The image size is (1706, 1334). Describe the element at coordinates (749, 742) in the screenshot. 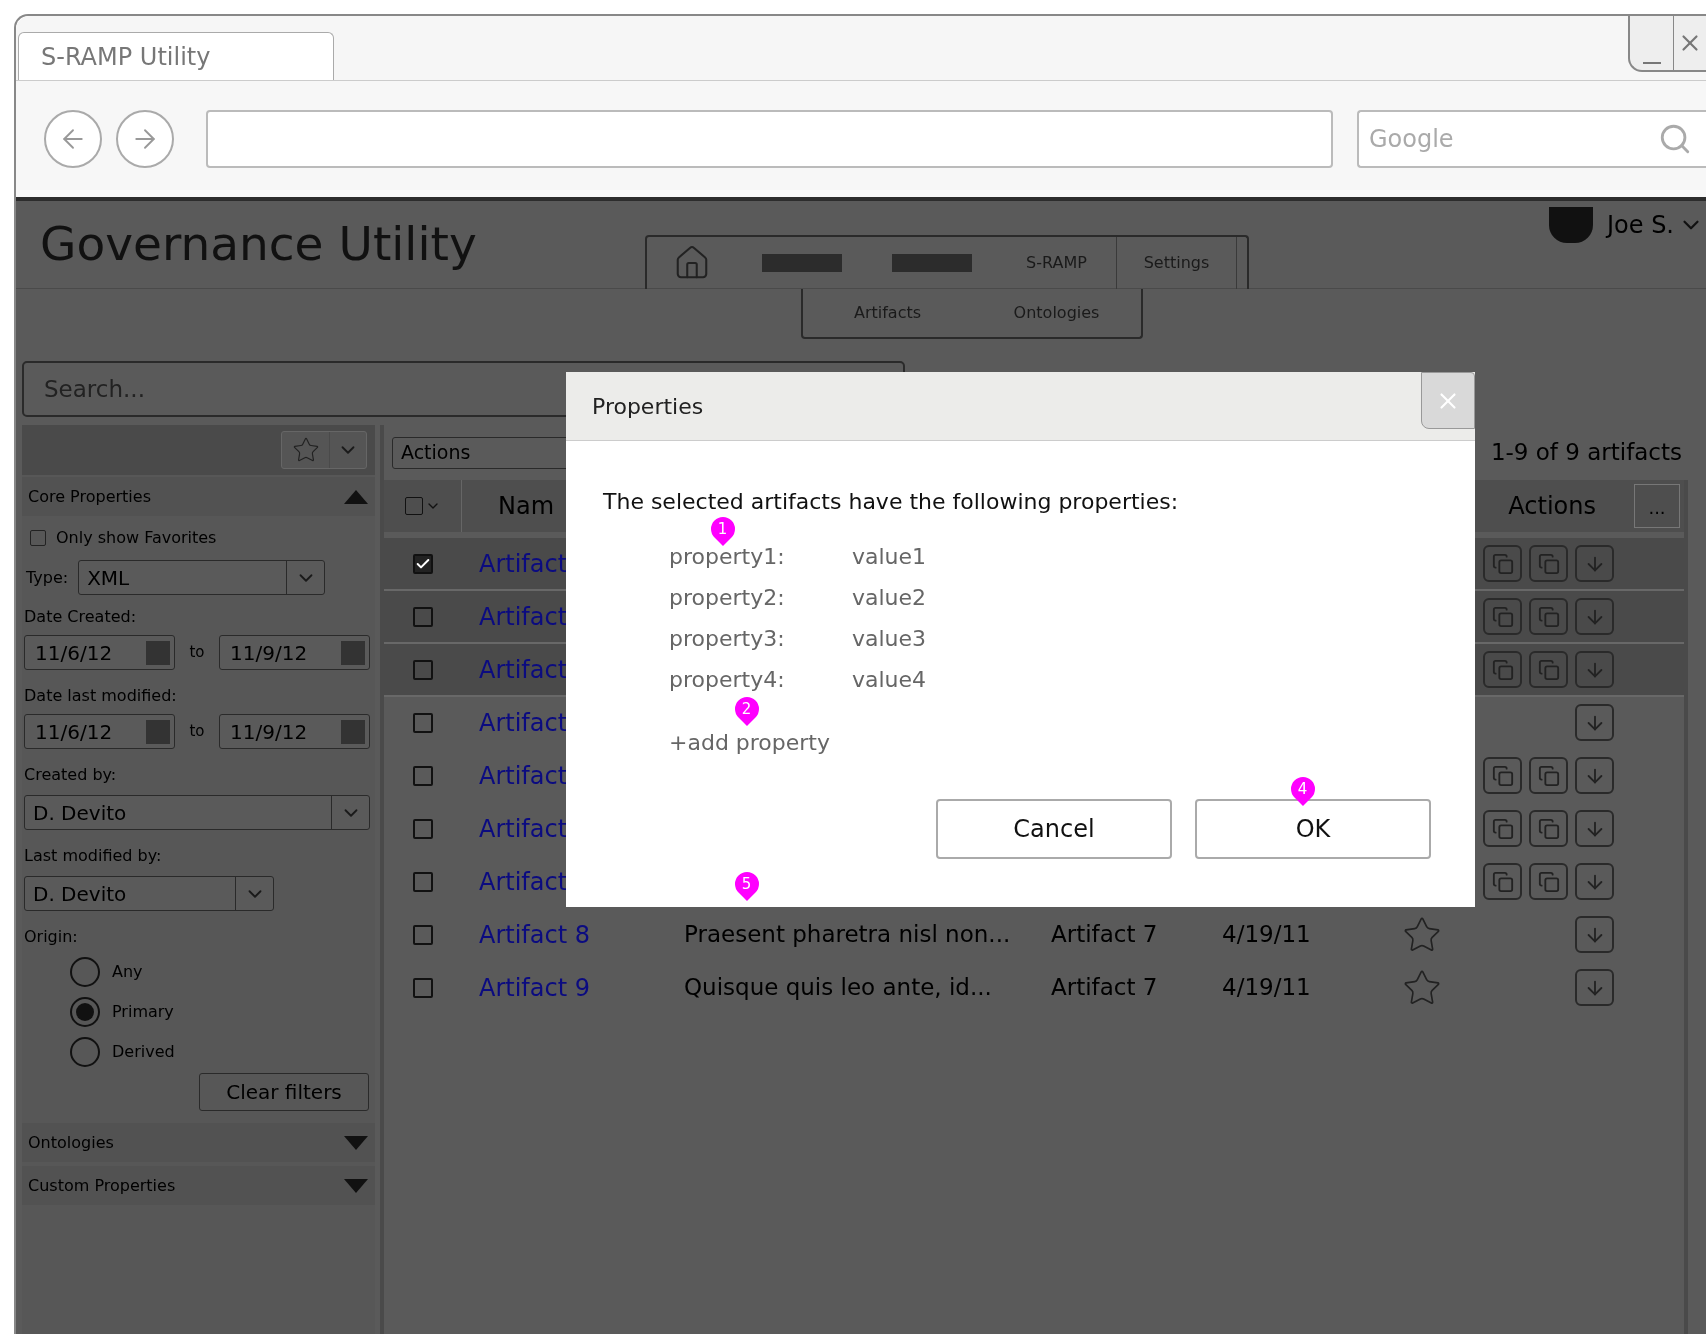

I see `add-property-link: +add property` at that location.